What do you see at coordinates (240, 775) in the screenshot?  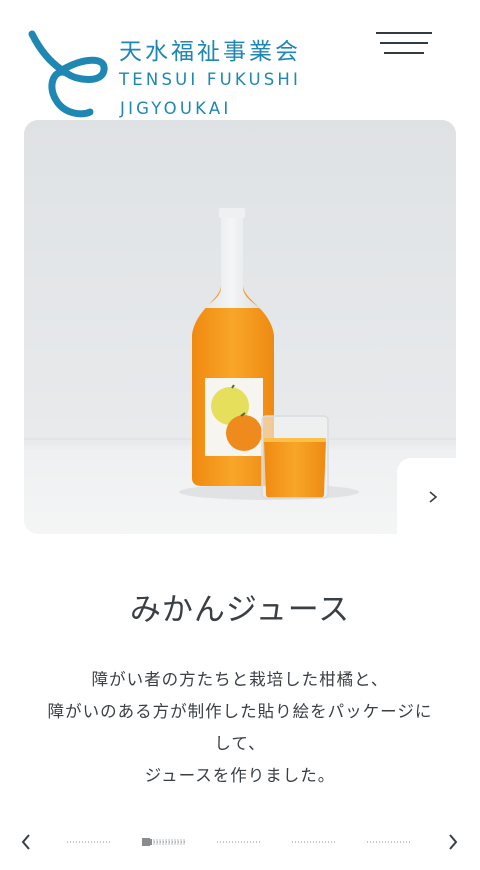 I see `description-line: ジュースを作りました。` at bounding box center [240, 775].